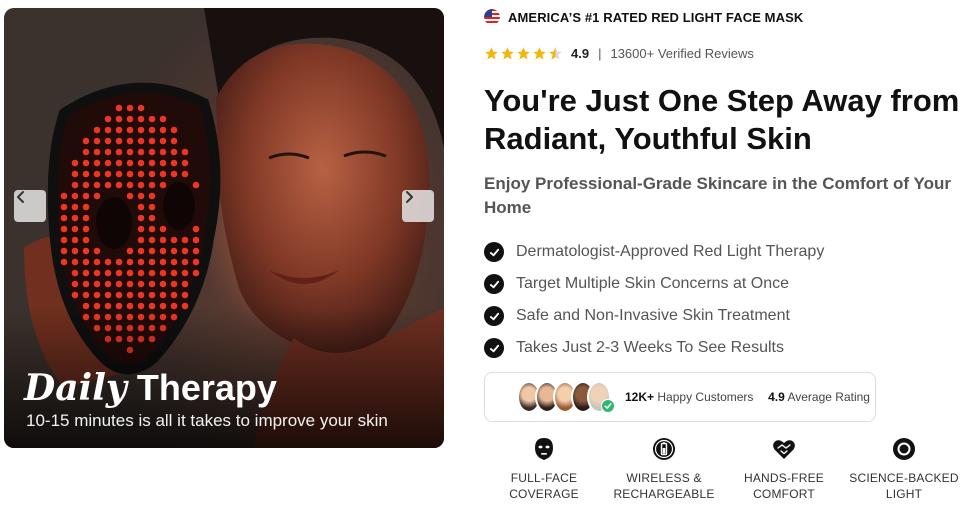  I want to click on feature-label: SCIENCE-BACKED LIGHT, so click(904, 486).